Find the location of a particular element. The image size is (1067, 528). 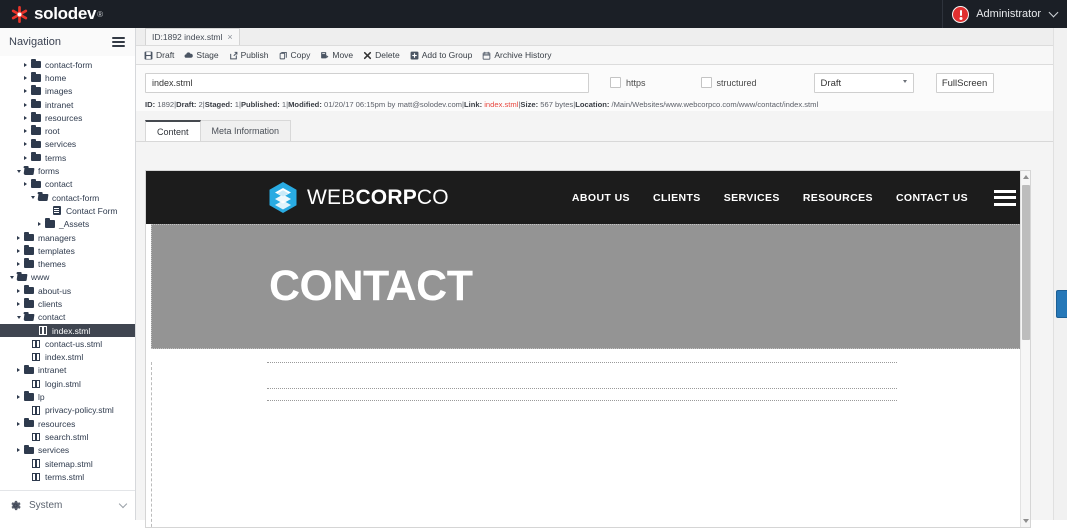

sidebar-item-system: System is located at coordinates (67, 505).